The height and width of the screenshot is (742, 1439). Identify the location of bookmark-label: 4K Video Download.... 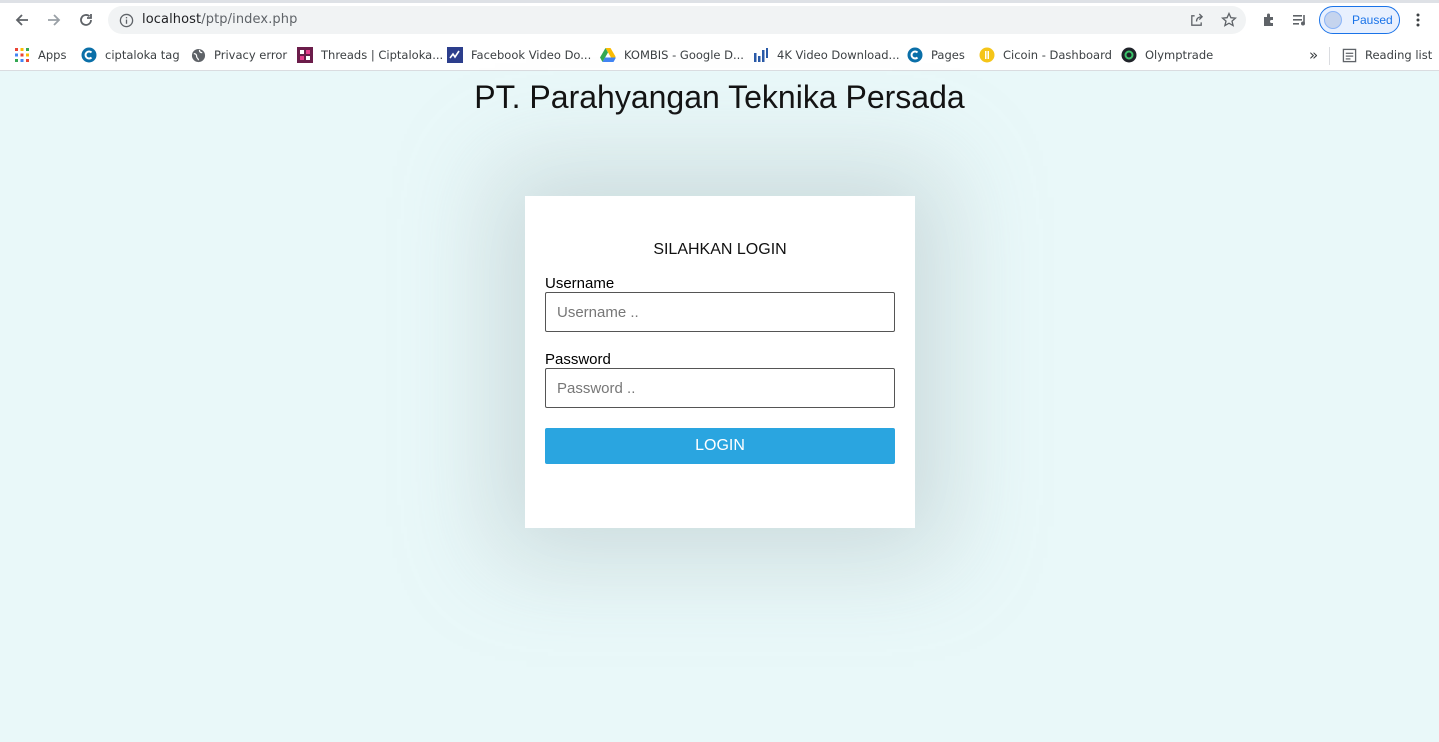
(838, 55).